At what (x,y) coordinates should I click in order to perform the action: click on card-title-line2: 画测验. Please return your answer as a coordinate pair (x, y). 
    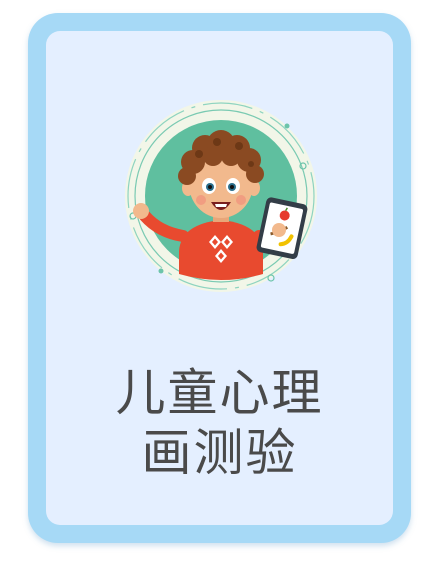
    Looking at the image, I should click on (219, 453).